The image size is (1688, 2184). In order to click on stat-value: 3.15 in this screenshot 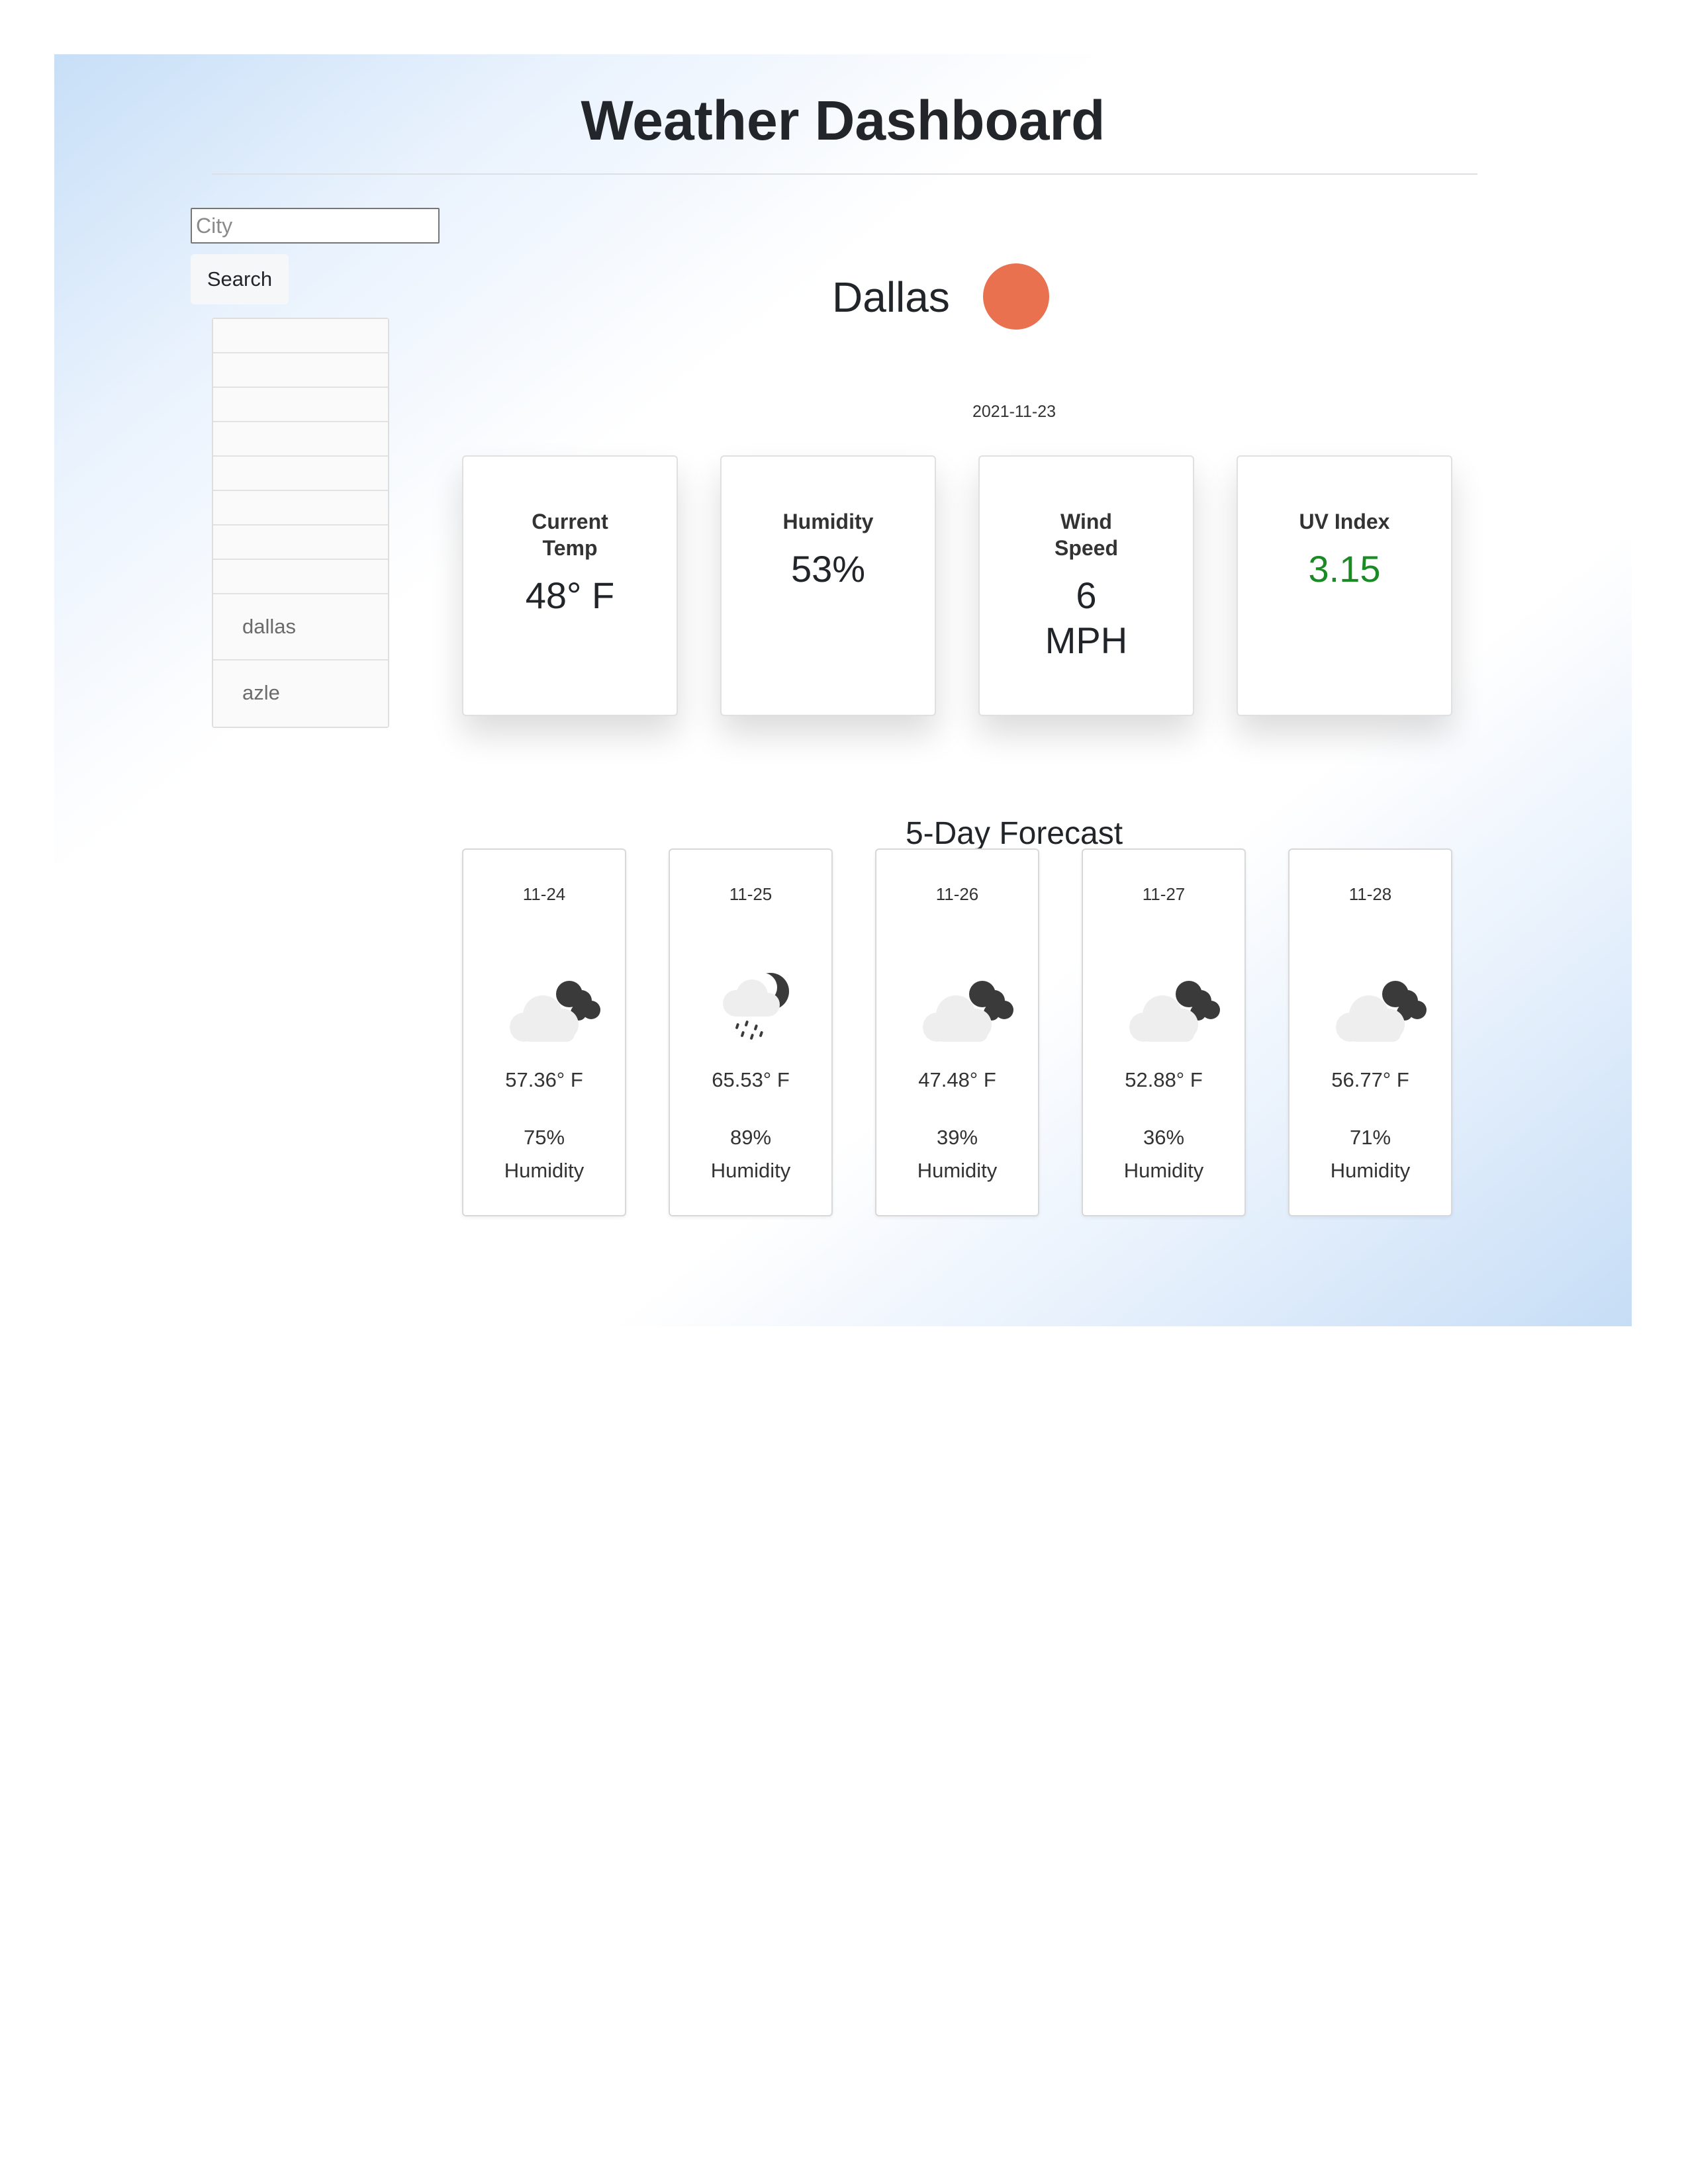, I will do `click(1344, 569)`.